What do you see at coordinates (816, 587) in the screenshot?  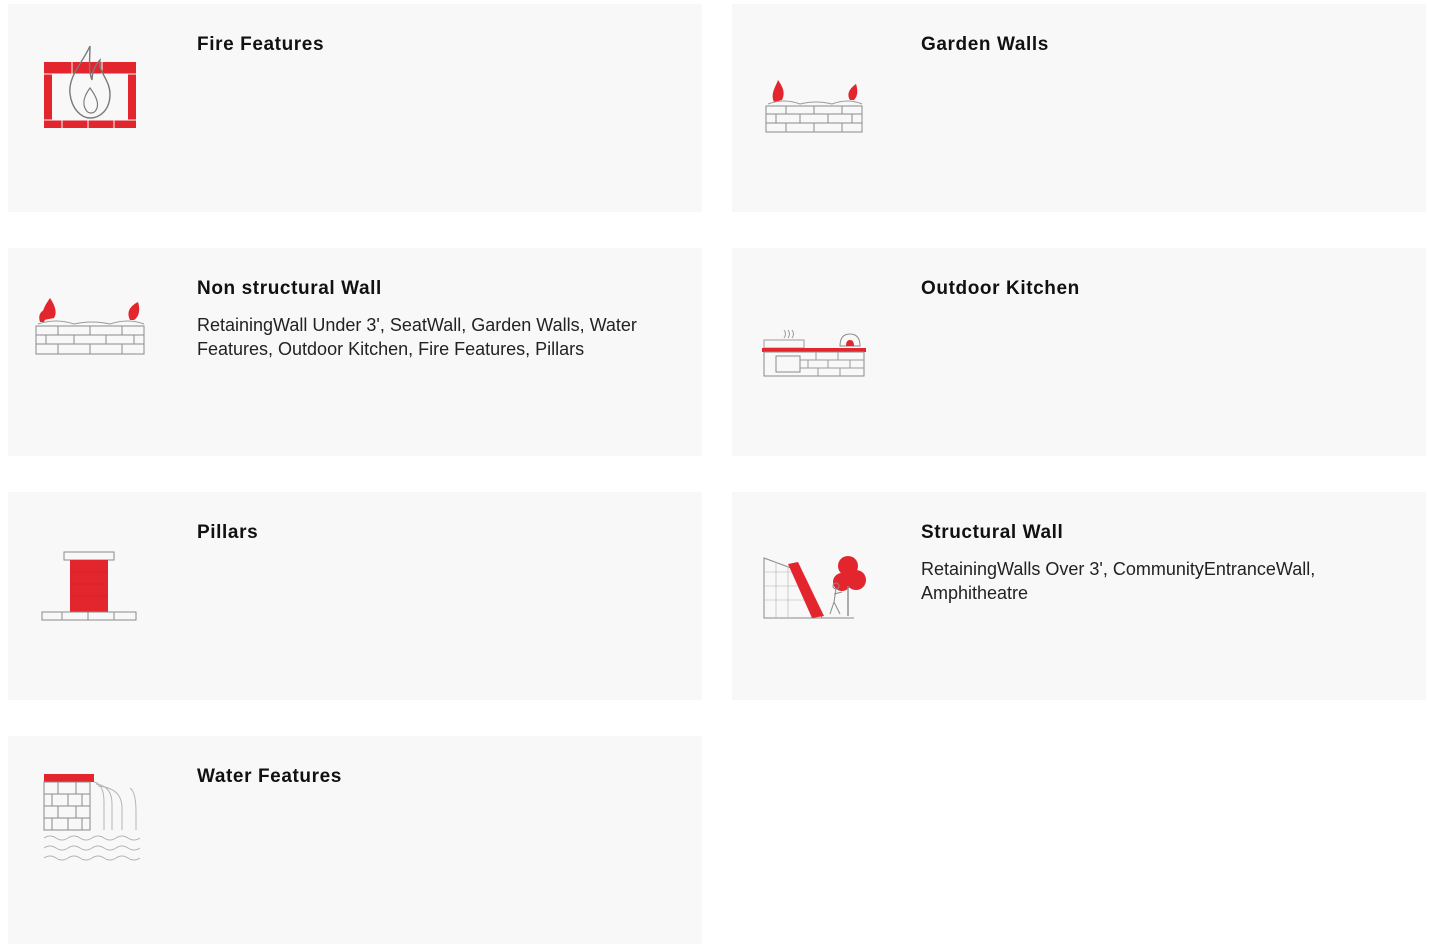 I see `structural-wall-icon` at bounding box center [816, 587].